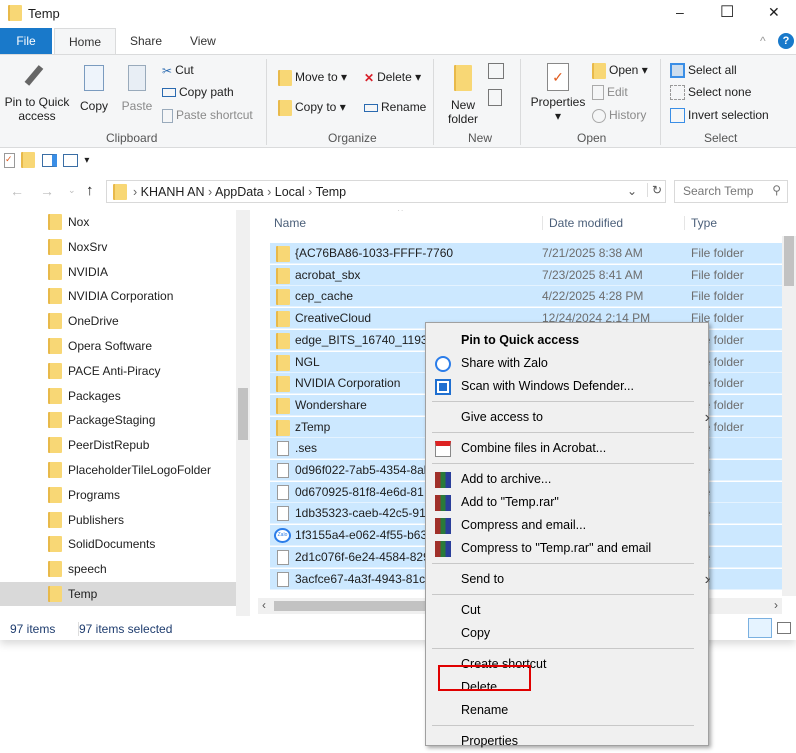  Describe the element at coordinates (282, 536) in the screenshot. I see `zalo-file-icon: Zalo` at that location.